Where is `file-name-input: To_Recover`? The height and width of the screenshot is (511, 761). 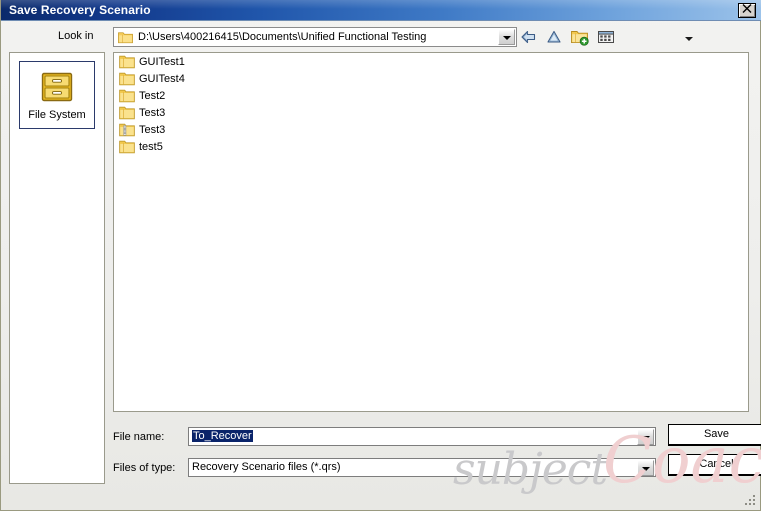 file-name-input: To_Recover is located at coordinates (422, 436).